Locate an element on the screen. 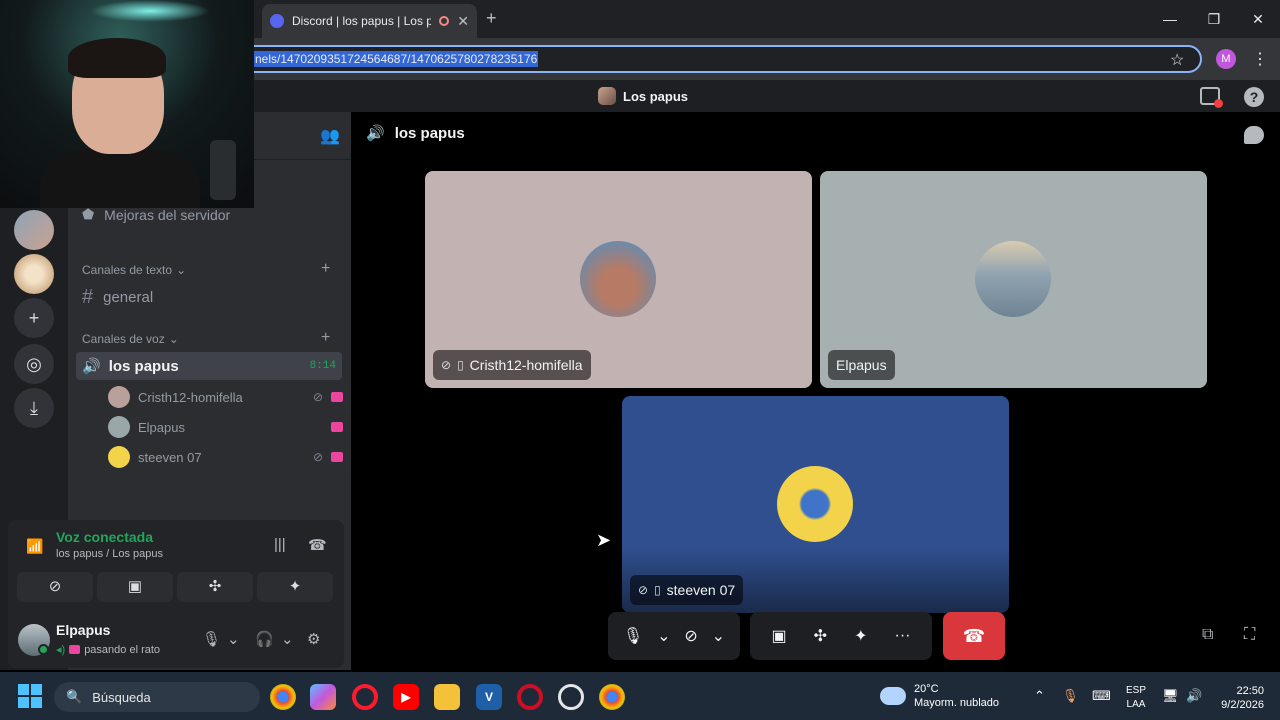  noise-suppression-icon: ||| is located at coordinates (280, 544).